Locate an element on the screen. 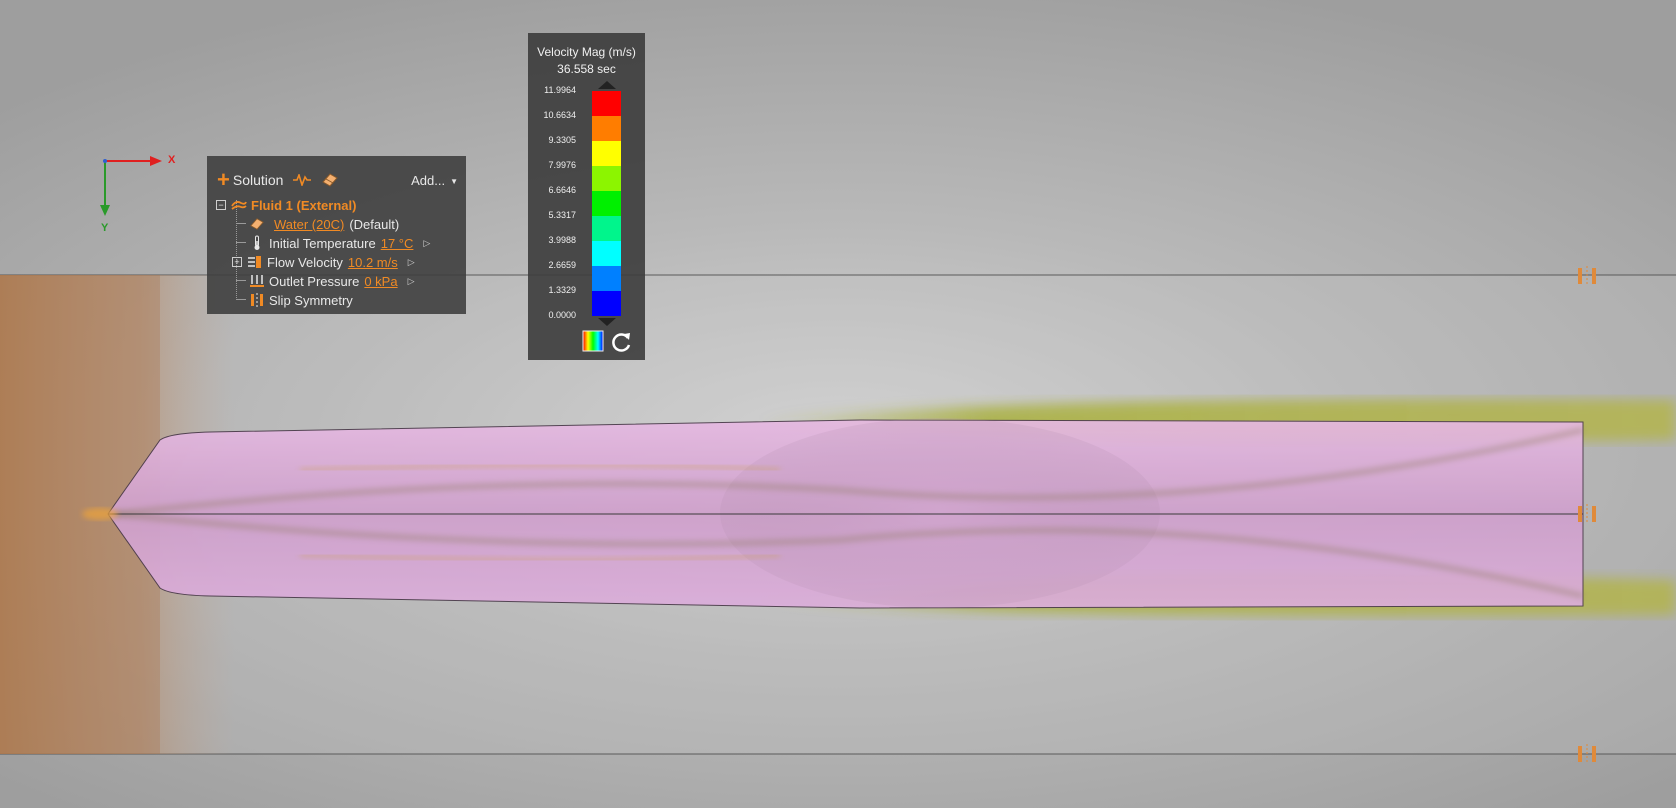 The height and width of the screenshot is (808, 1676). outlet-pressure-value: 0 kPa is located at coordinates (380, 281).